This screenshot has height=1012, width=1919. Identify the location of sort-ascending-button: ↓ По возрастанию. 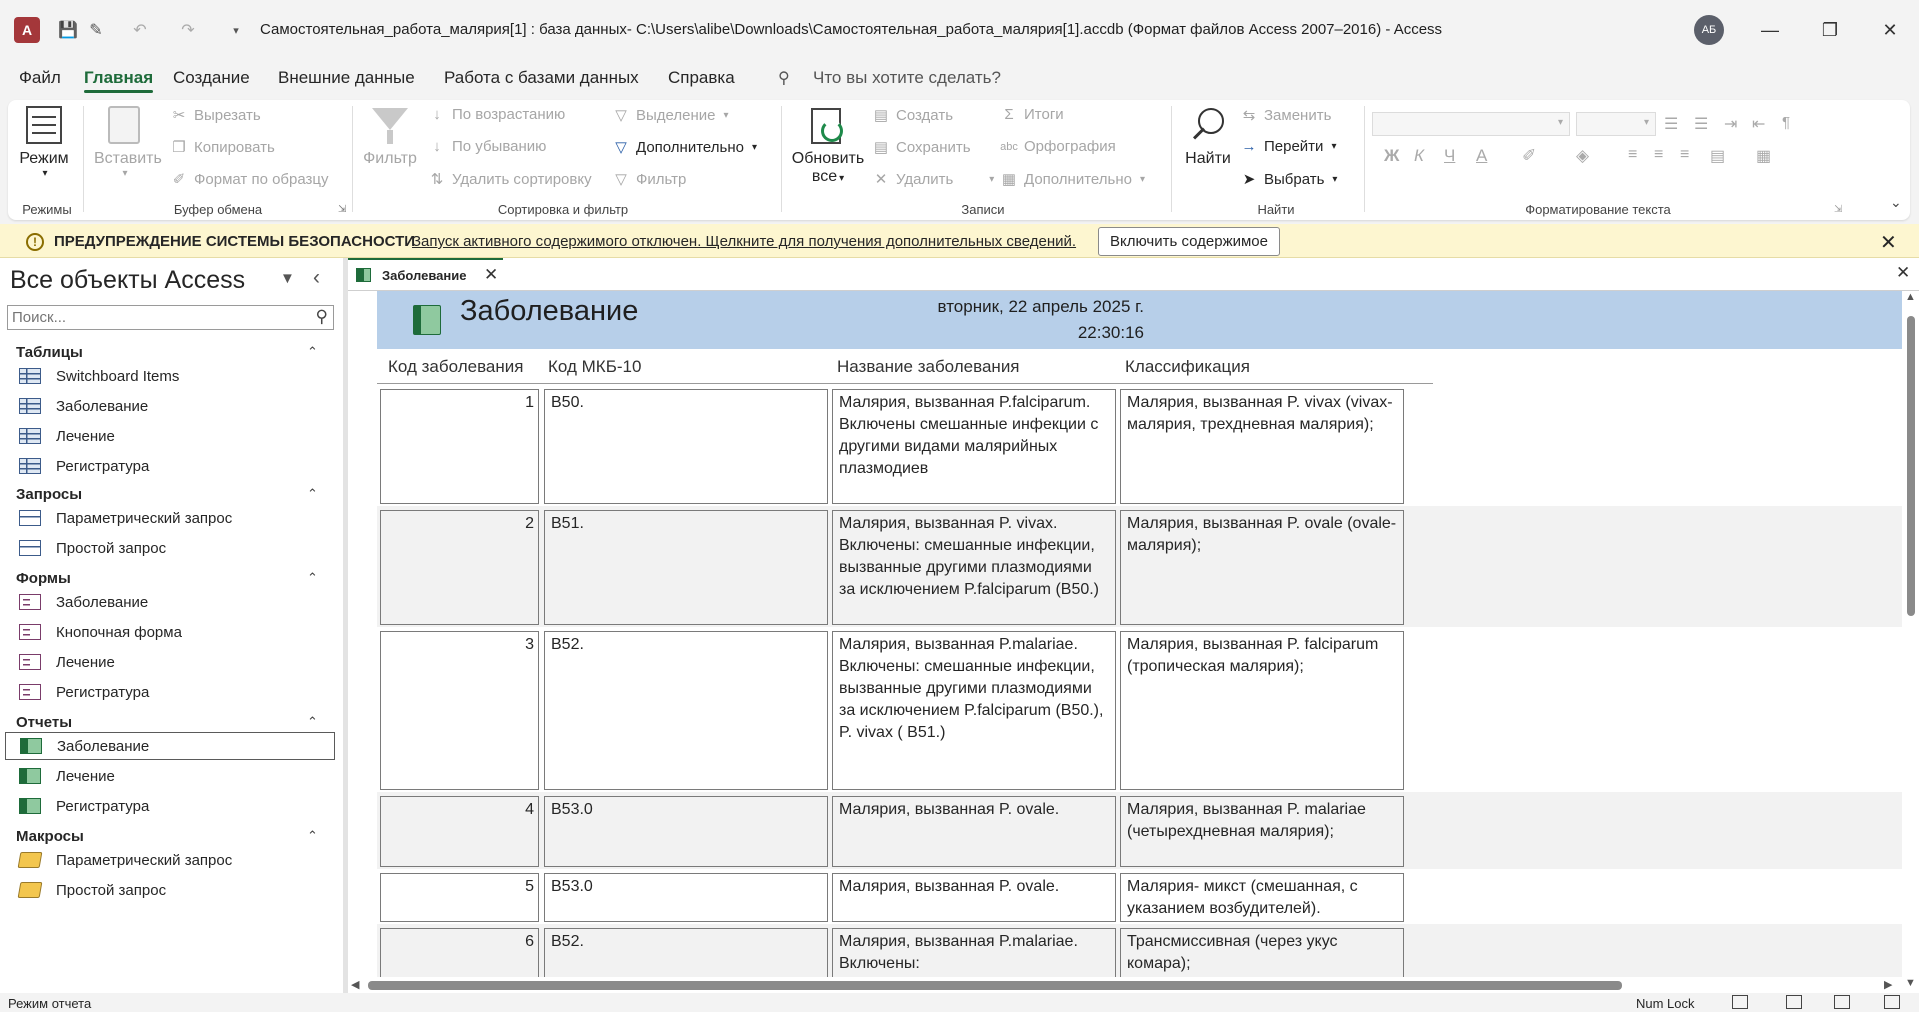
(496, 114).